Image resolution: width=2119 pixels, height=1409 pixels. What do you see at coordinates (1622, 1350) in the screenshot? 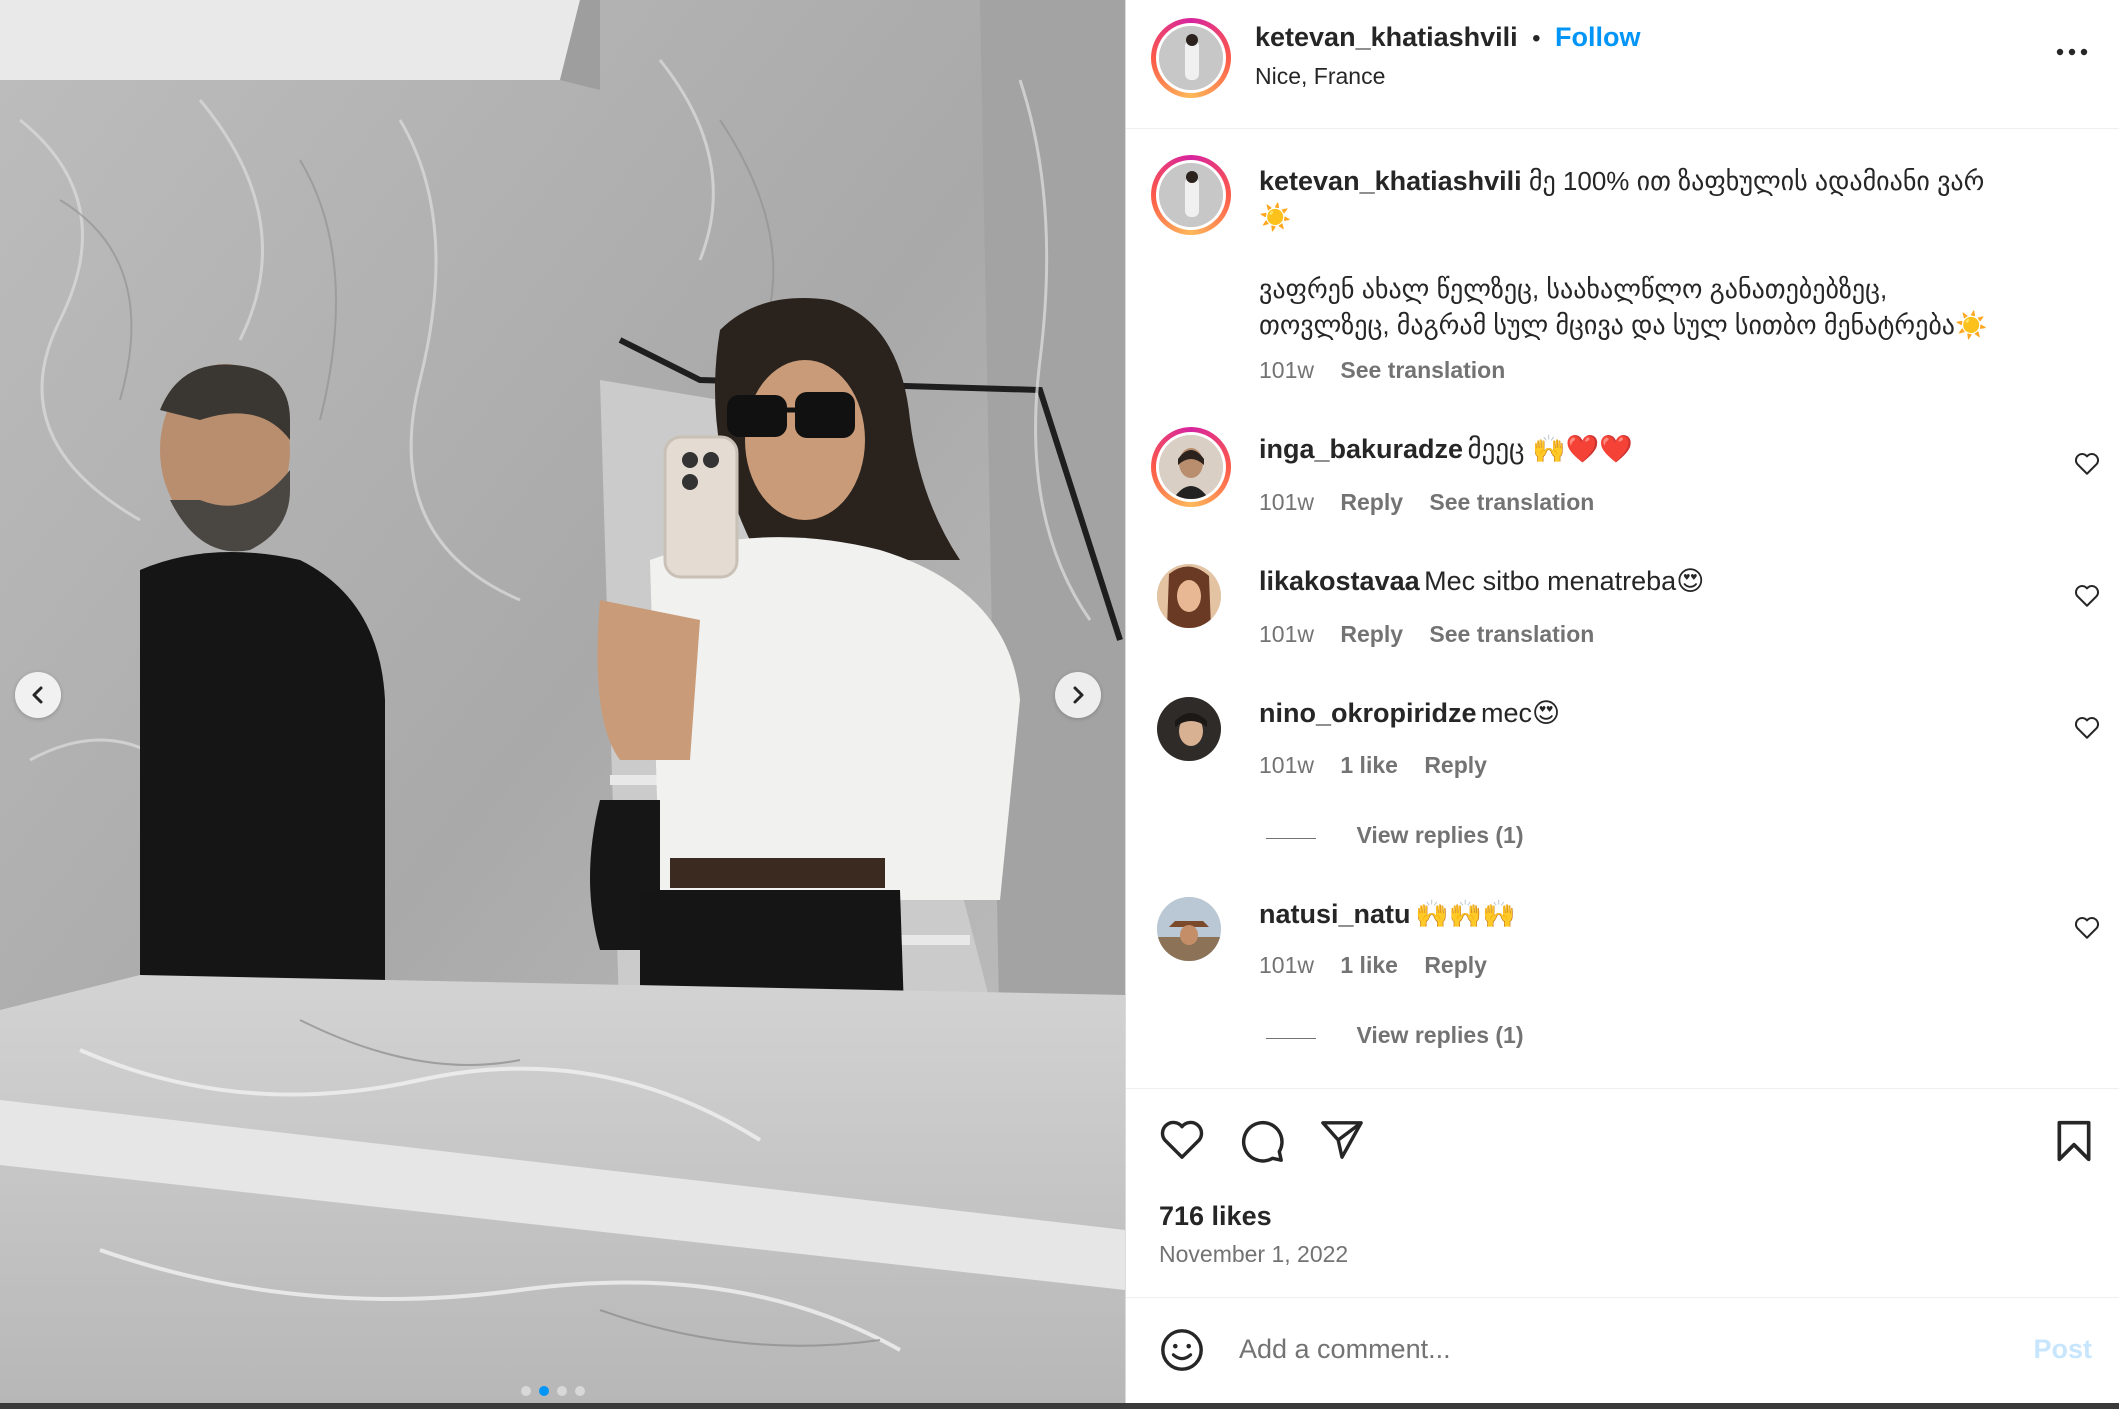
I see `comment-composer: Add a comment... Post` at bounding box center [1622, 1350].